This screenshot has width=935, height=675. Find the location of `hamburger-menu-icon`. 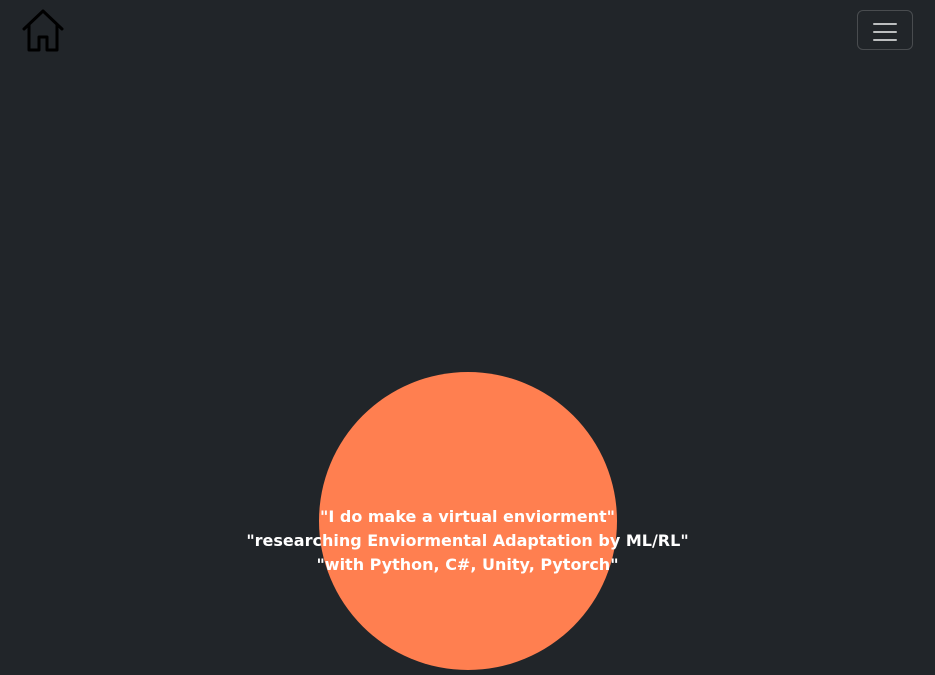

hamburger-menu-icon is located at coordinates (885, 32).